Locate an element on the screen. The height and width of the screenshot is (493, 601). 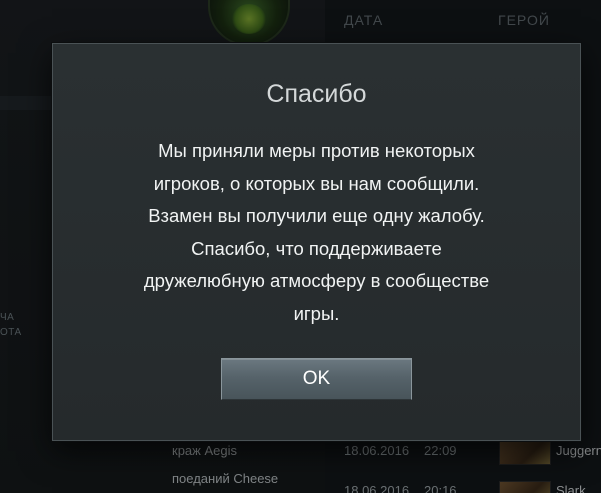
message-line: дружелюбную атмосферу в сообществе is located at coordinates (316, 280).